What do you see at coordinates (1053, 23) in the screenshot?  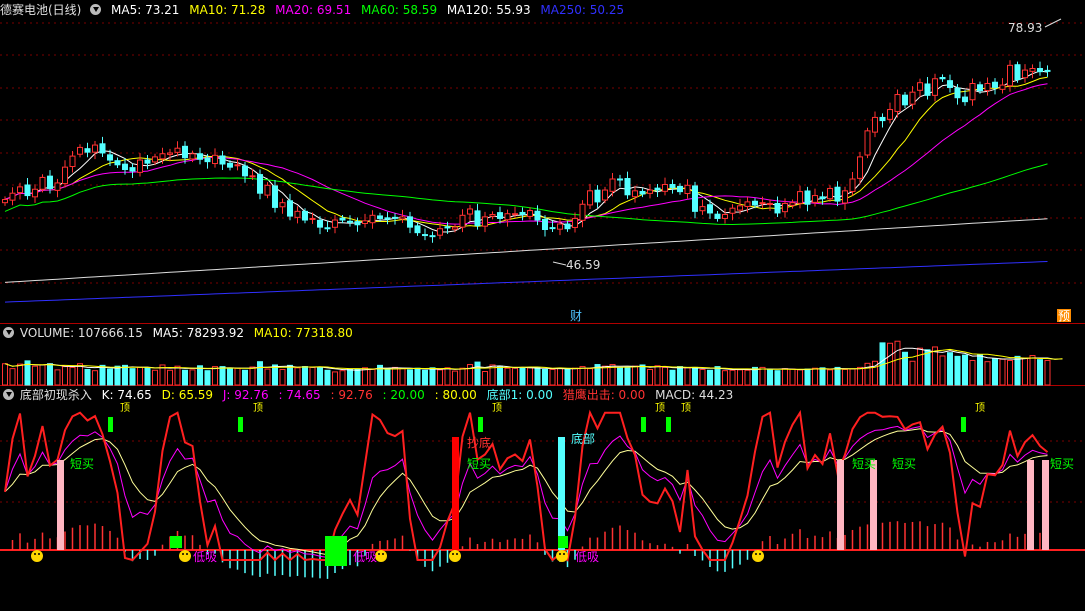 I see `high-price-leader` at bounding box center [1053, 23].